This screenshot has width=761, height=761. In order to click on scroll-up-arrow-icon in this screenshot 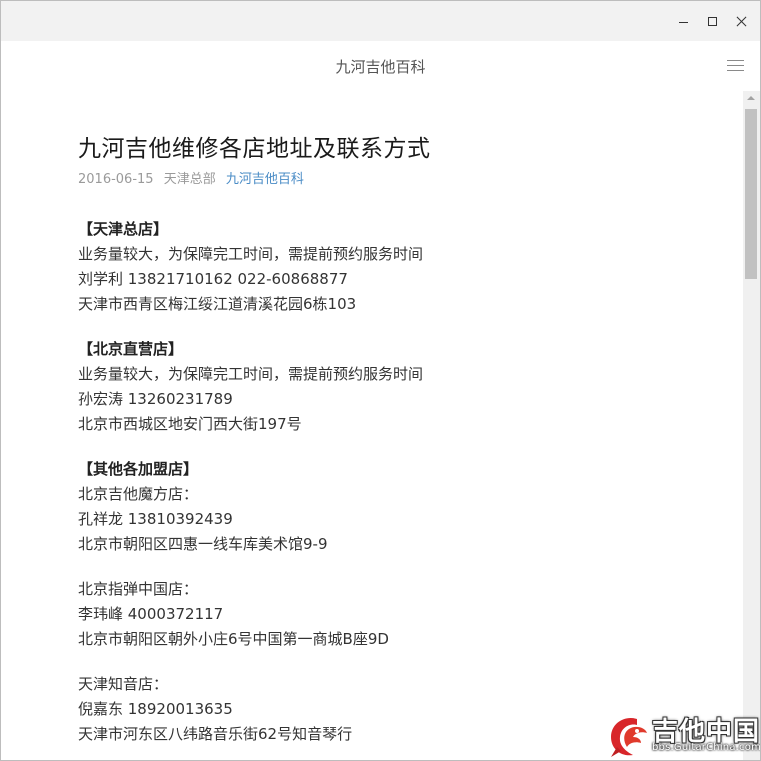, I will do `click(751, 98)`.